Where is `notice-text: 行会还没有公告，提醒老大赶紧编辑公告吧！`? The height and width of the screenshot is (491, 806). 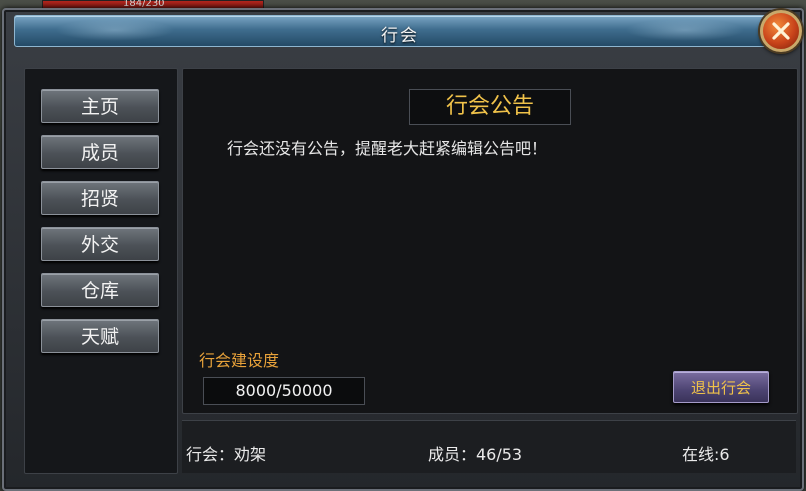
notice-text: 行会还没有公告，提醒老大赶紧编辑公告吧！ is located at coordinates (387, 148).